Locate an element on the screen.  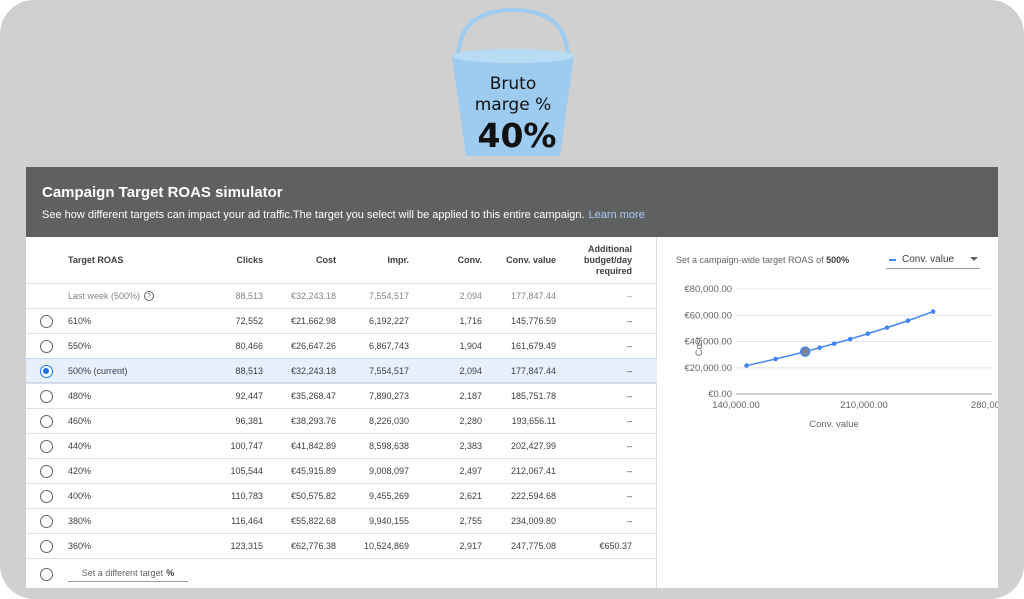
header-budget-line1: Additional is located at coordinates (610, 248).